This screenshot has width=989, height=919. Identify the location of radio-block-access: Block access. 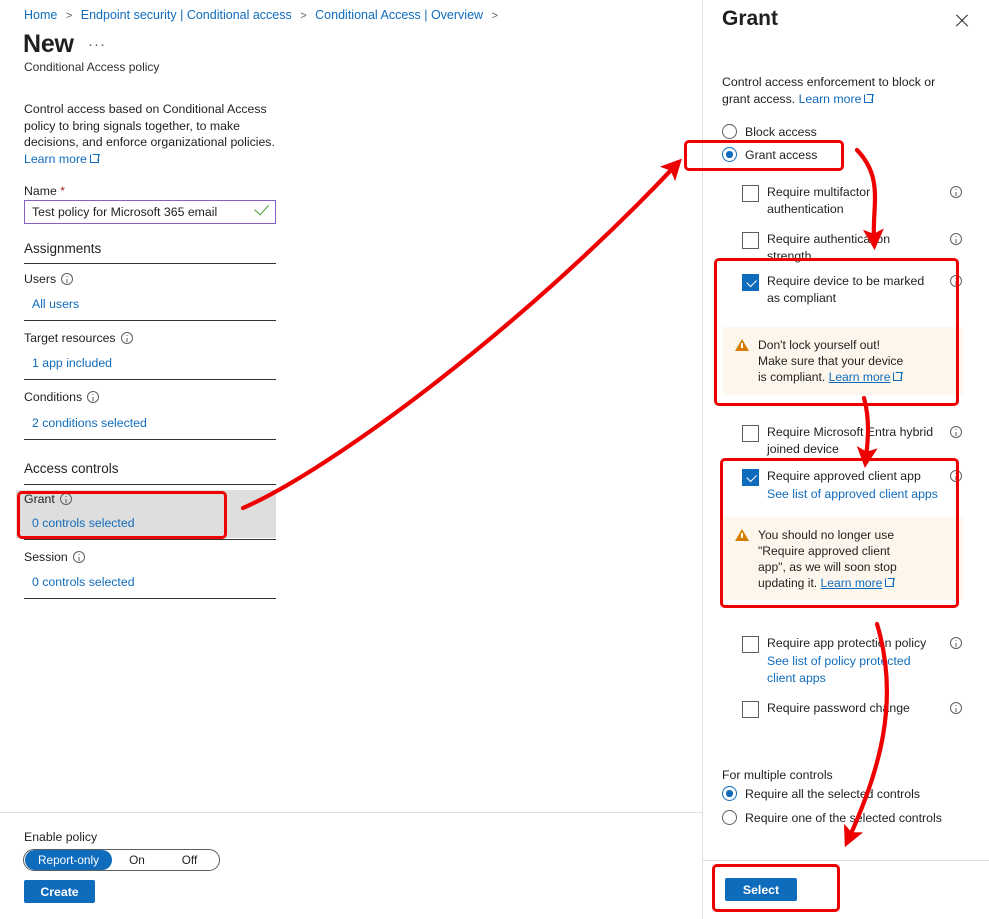
(769, 131).